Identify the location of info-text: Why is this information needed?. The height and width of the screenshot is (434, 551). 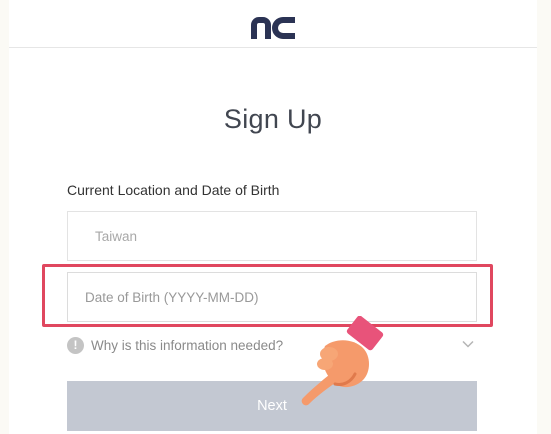
(187, 345).